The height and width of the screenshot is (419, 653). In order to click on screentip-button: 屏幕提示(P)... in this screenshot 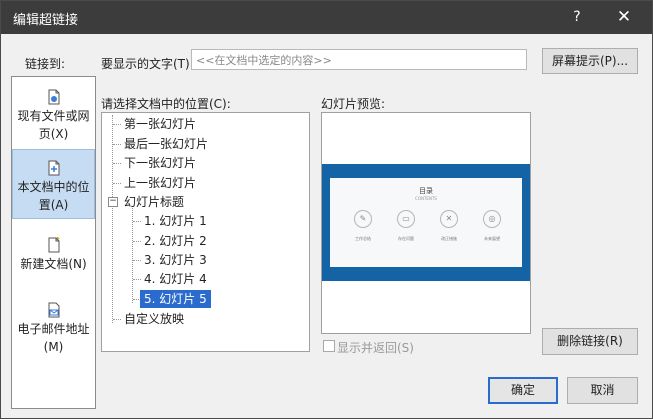, I will do `click(590, 61)`.